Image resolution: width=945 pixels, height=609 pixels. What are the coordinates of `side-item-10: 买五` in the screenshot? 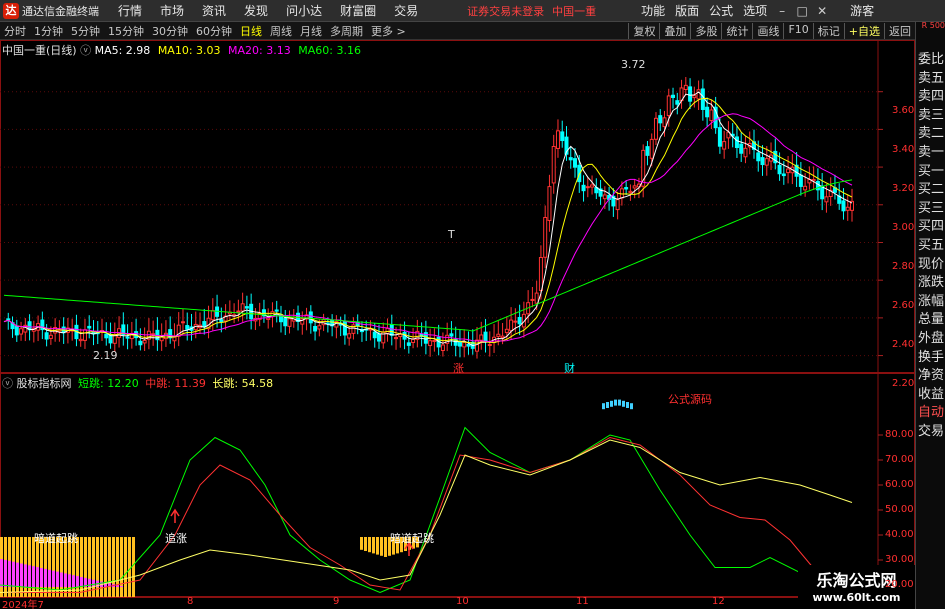 It's located at (931, 243).